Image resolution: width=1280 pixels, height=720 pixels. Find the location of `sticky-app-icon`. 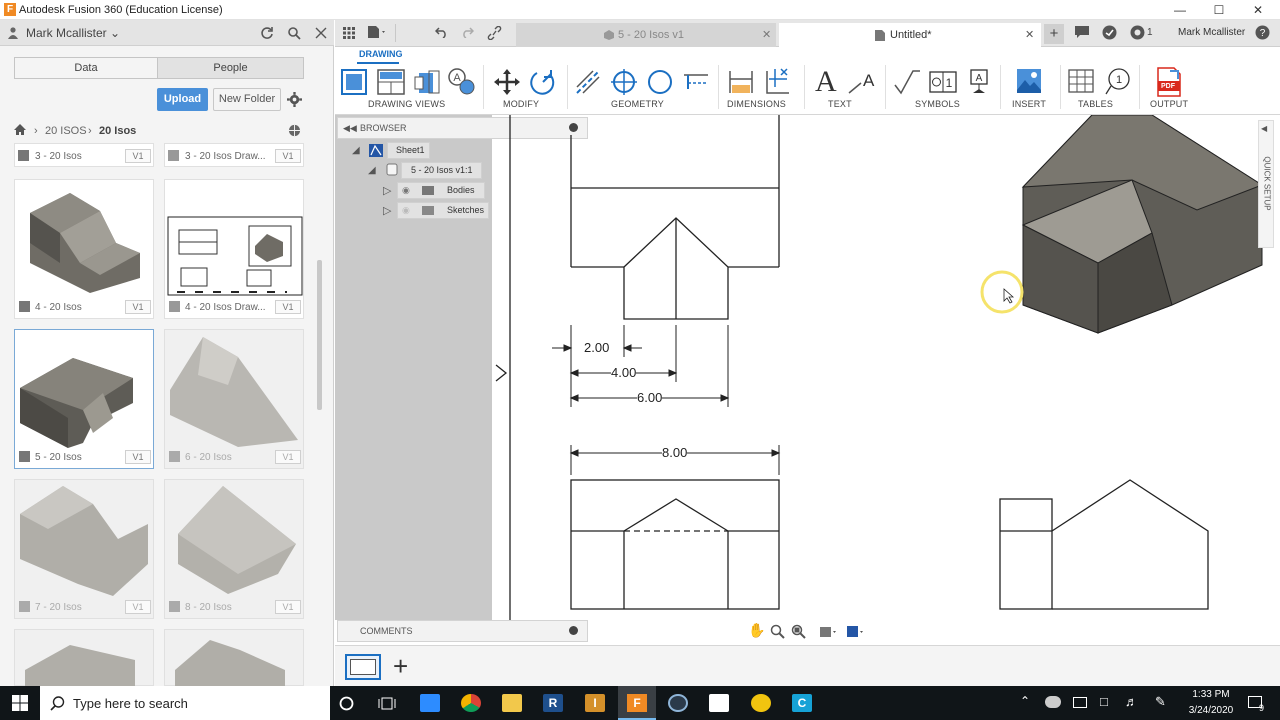

sticky-app-icon is located at coordinates (761, 703).